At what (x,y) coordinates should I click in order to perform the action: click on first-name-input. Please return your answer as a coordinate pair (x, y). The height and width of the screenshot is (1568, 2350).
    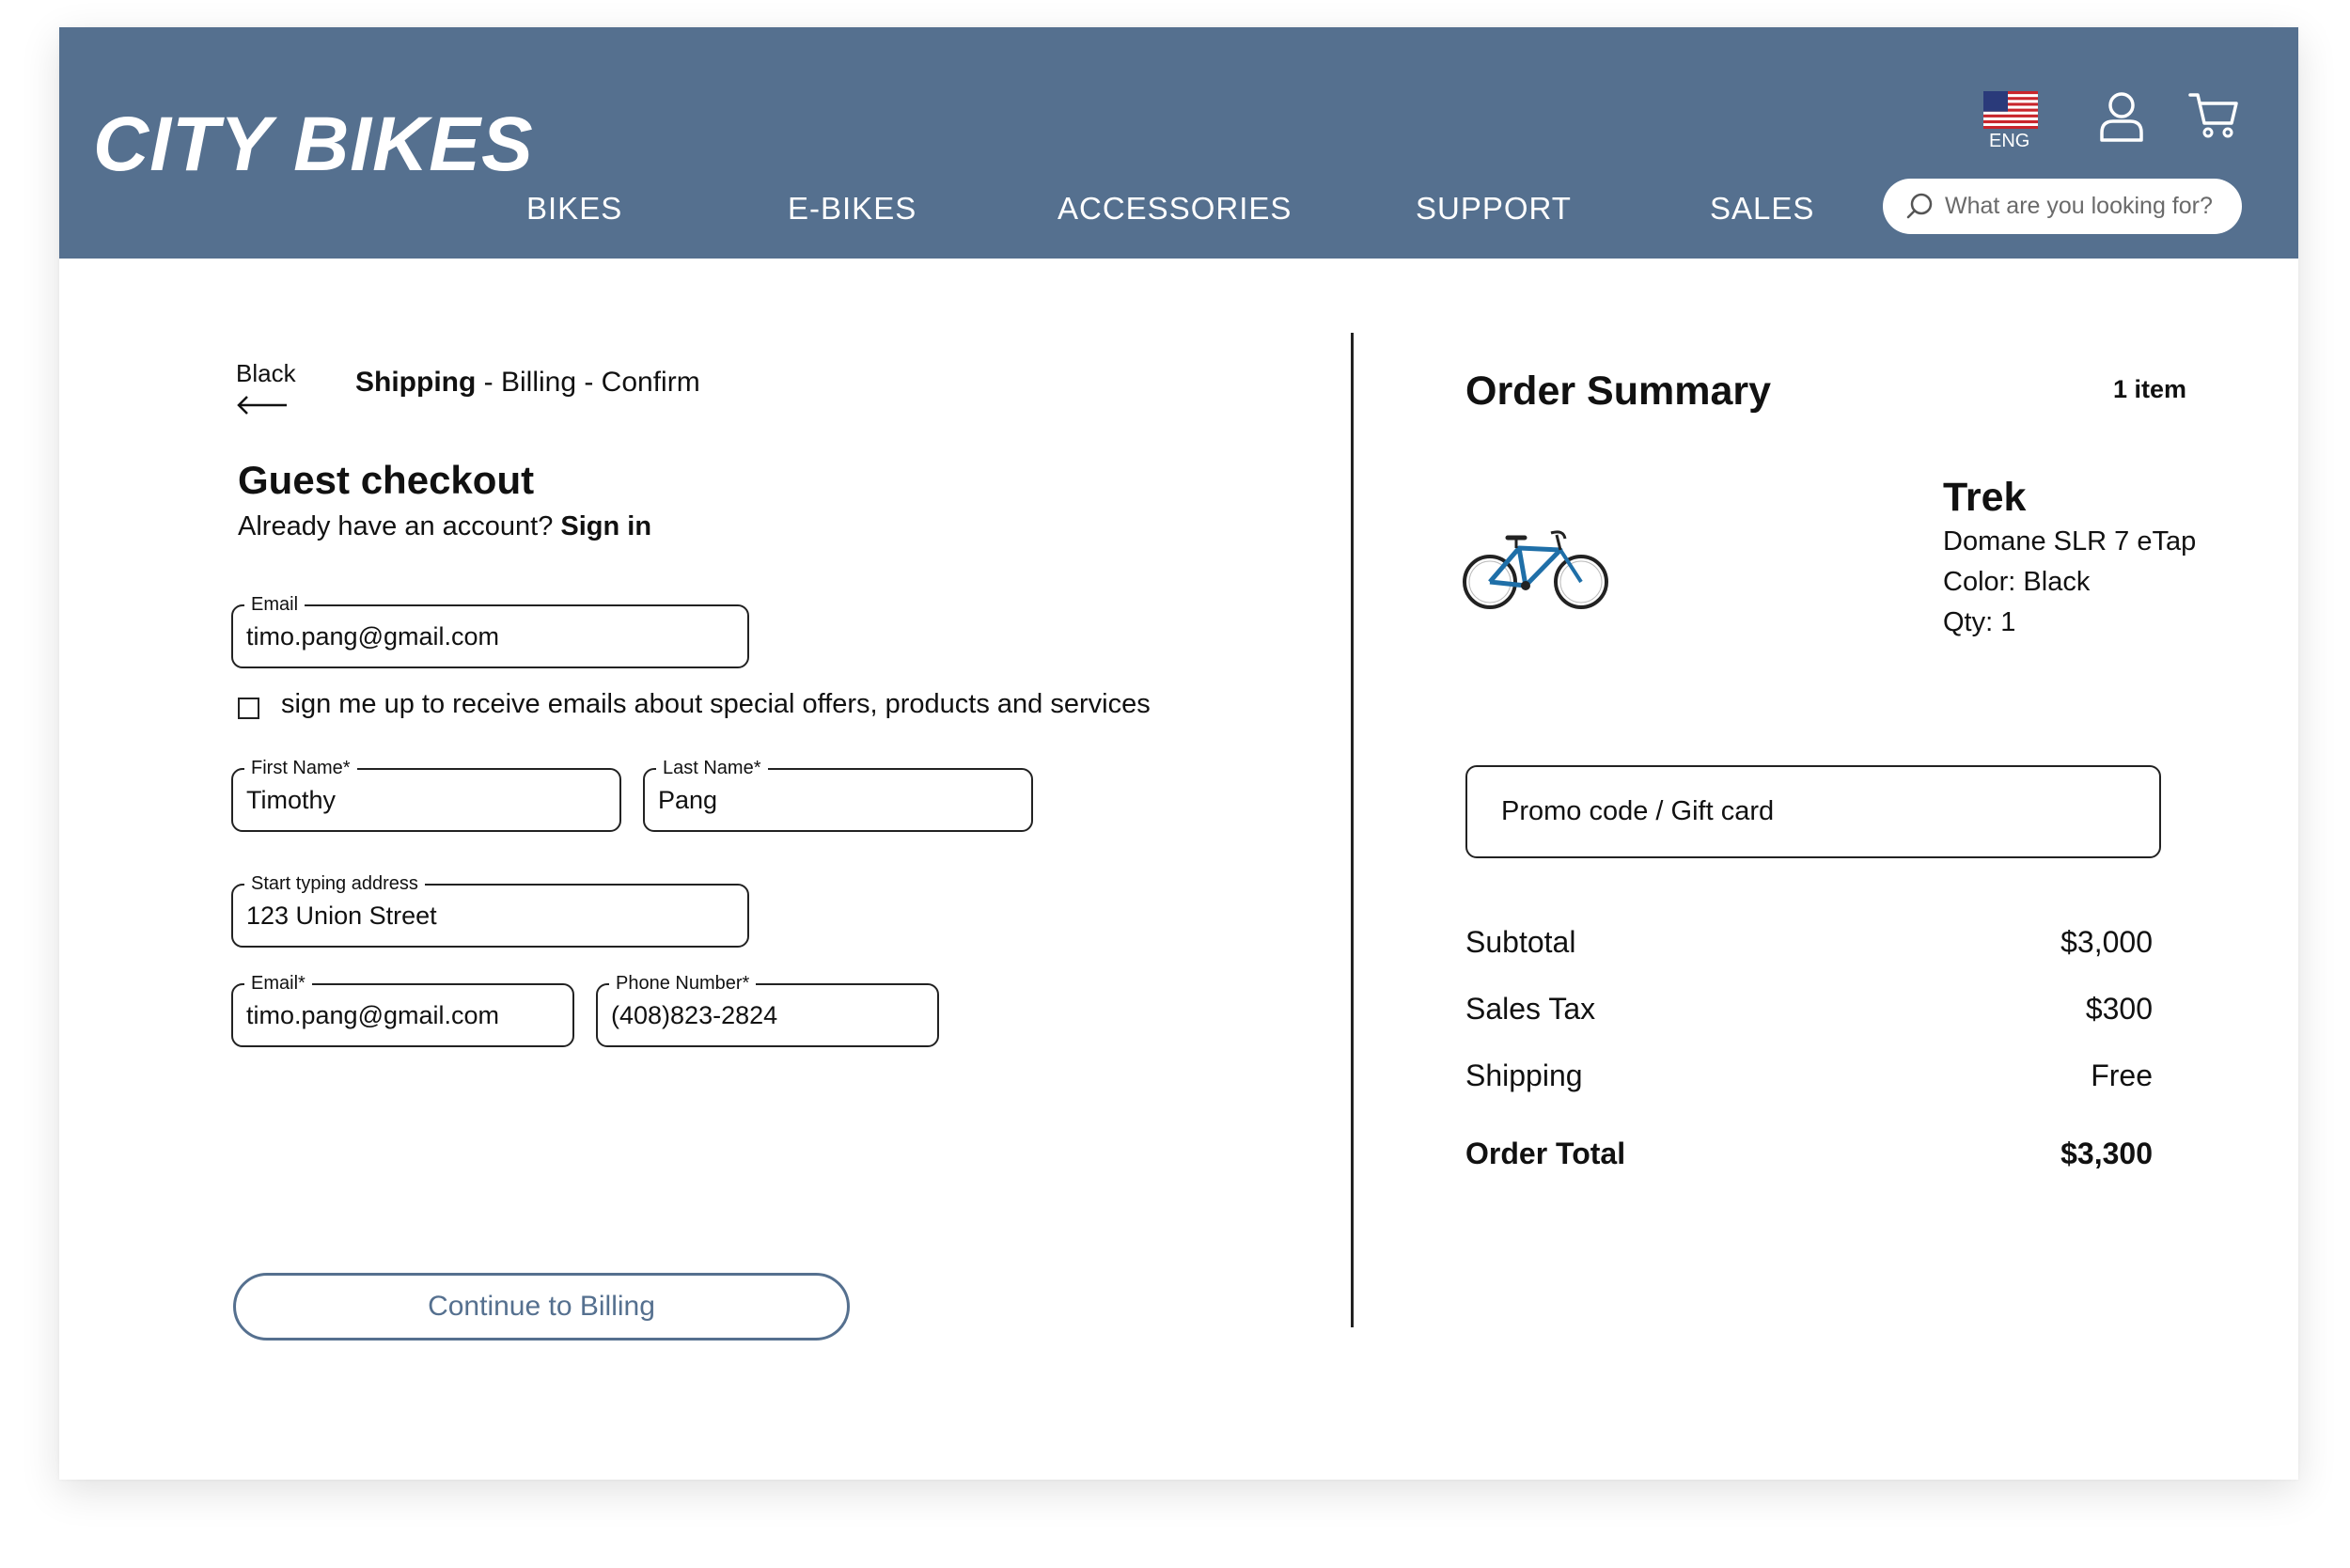
    Looking at the image, I should click on (426, 800).